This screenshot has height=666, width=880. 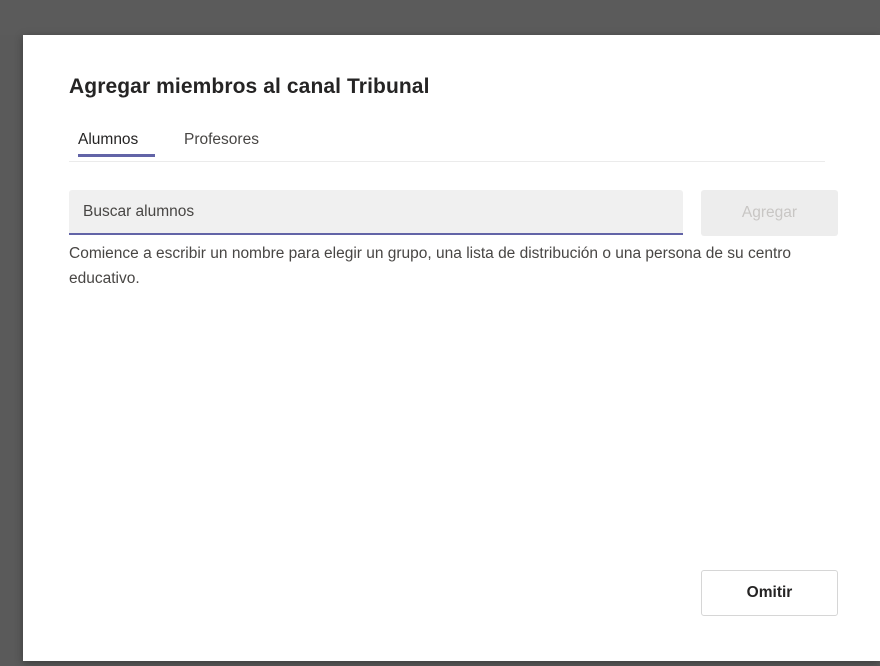 What do you see at coordinates (116, 155) in the screenshot?
I see `selected-tab-indicator` at bounding box center [116, 155].